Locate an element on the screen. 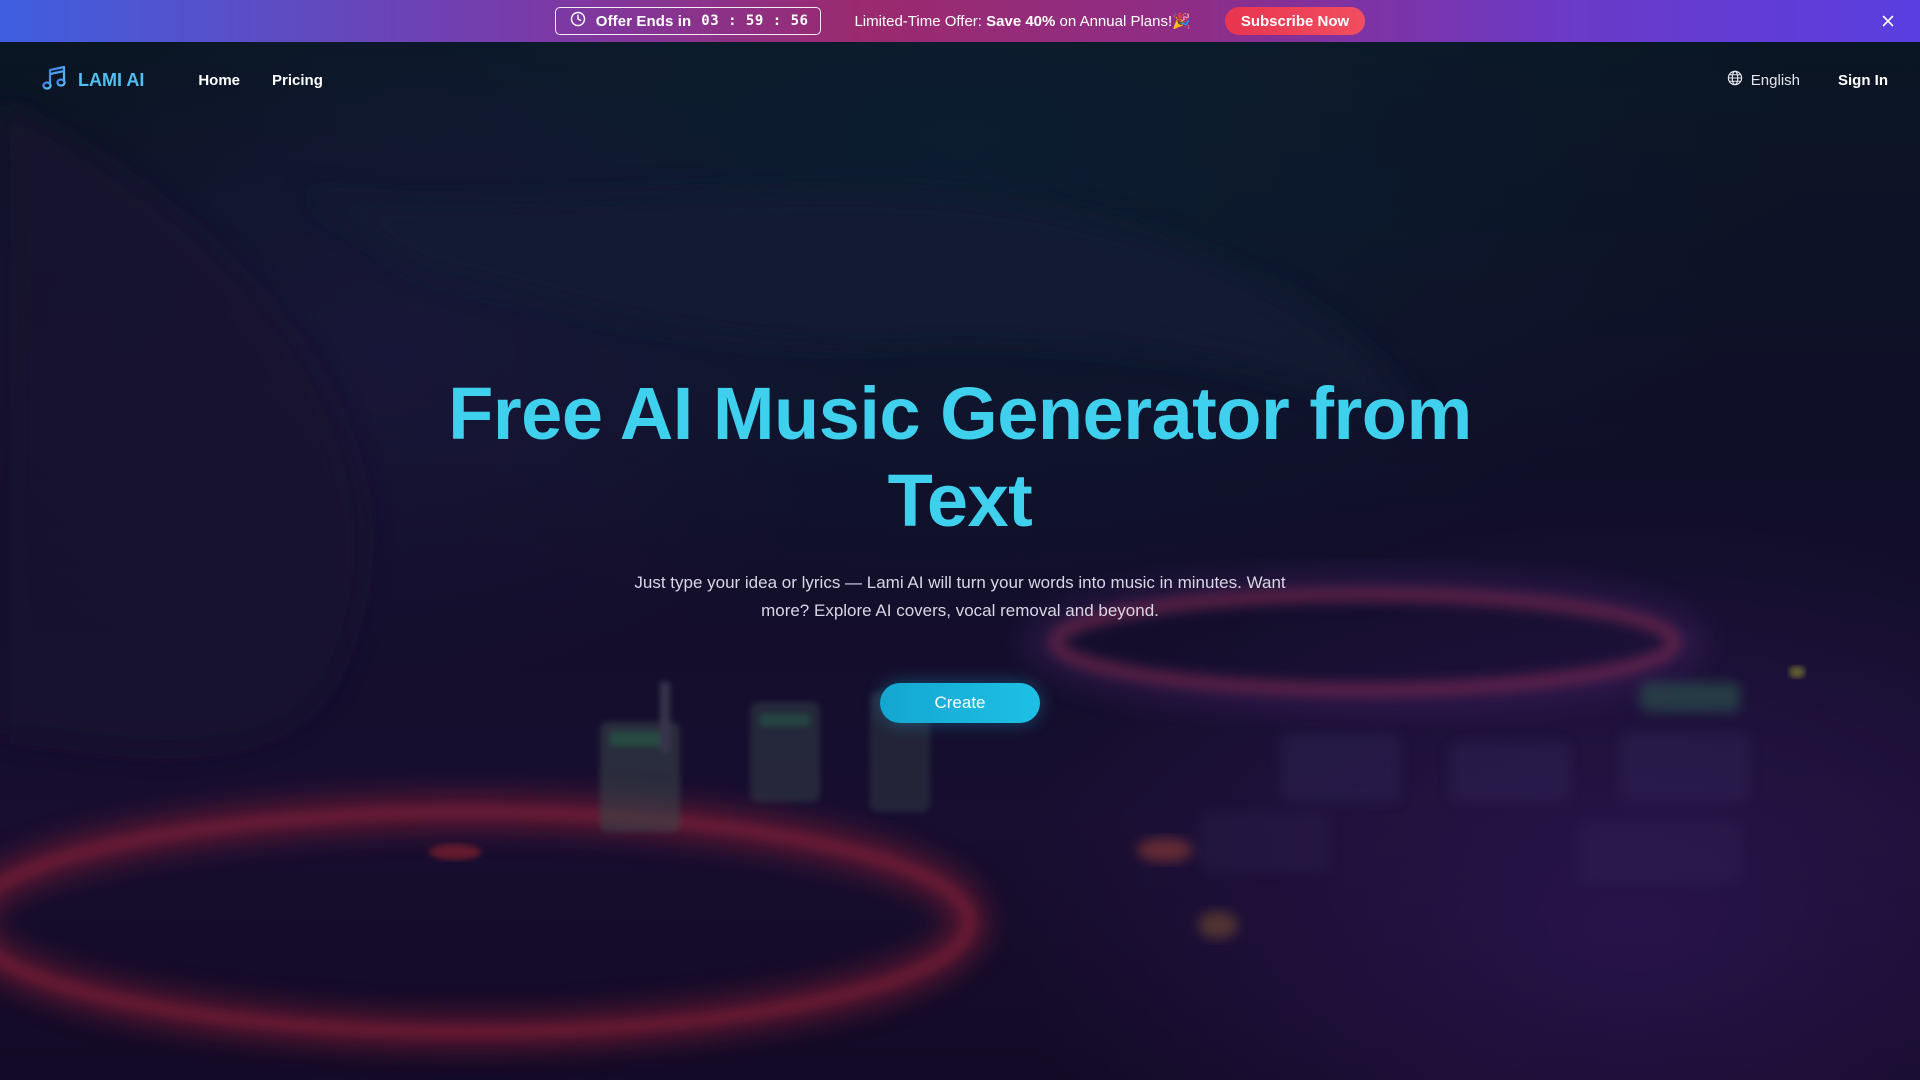 This screenshot has width=1920, height=1080. globe-icon is located at coordinates (1735, 80).